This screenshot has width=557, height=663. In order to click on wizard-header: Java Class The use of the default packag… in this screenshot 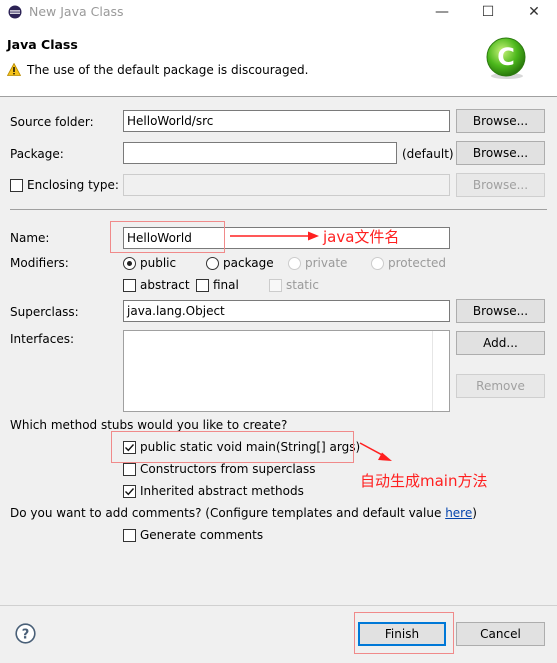, I will do `click(278, 61)`.